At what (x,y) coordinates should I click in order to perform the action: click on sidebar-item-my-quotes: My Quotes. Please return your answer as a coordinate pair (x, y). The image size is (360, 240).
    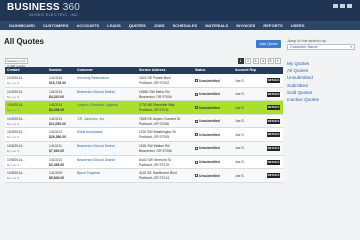
    Looking at the image, I should click on (322, 63).